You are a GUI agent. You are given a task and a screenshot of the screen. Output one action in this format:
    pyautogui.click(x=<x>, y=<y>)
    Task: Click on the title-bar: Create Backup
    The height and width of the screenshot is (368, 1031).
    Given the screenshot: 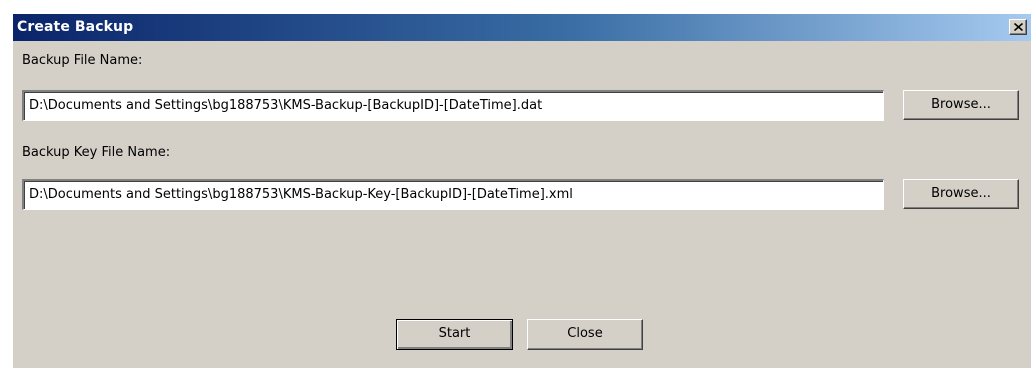 What is the action you would take?
    pyautogui.click(x=522, y=27)
    